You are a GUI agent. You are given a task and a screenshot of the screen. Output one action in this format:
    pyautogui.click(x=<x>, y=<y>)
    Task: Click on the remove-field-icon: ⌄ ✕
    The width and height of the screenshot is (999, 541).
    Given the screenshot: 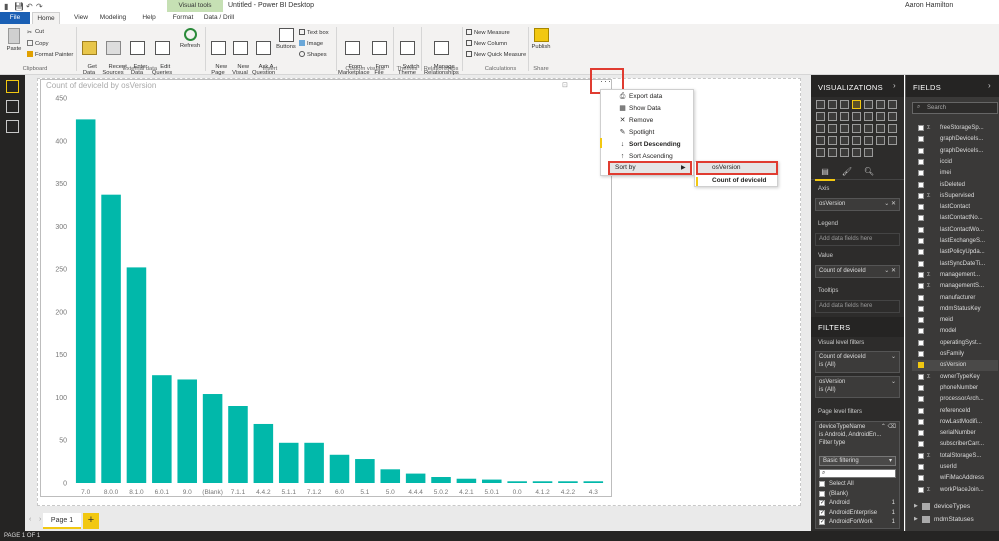 What is the action you would take?
    pyautogui.click(x=890, y=204)
    